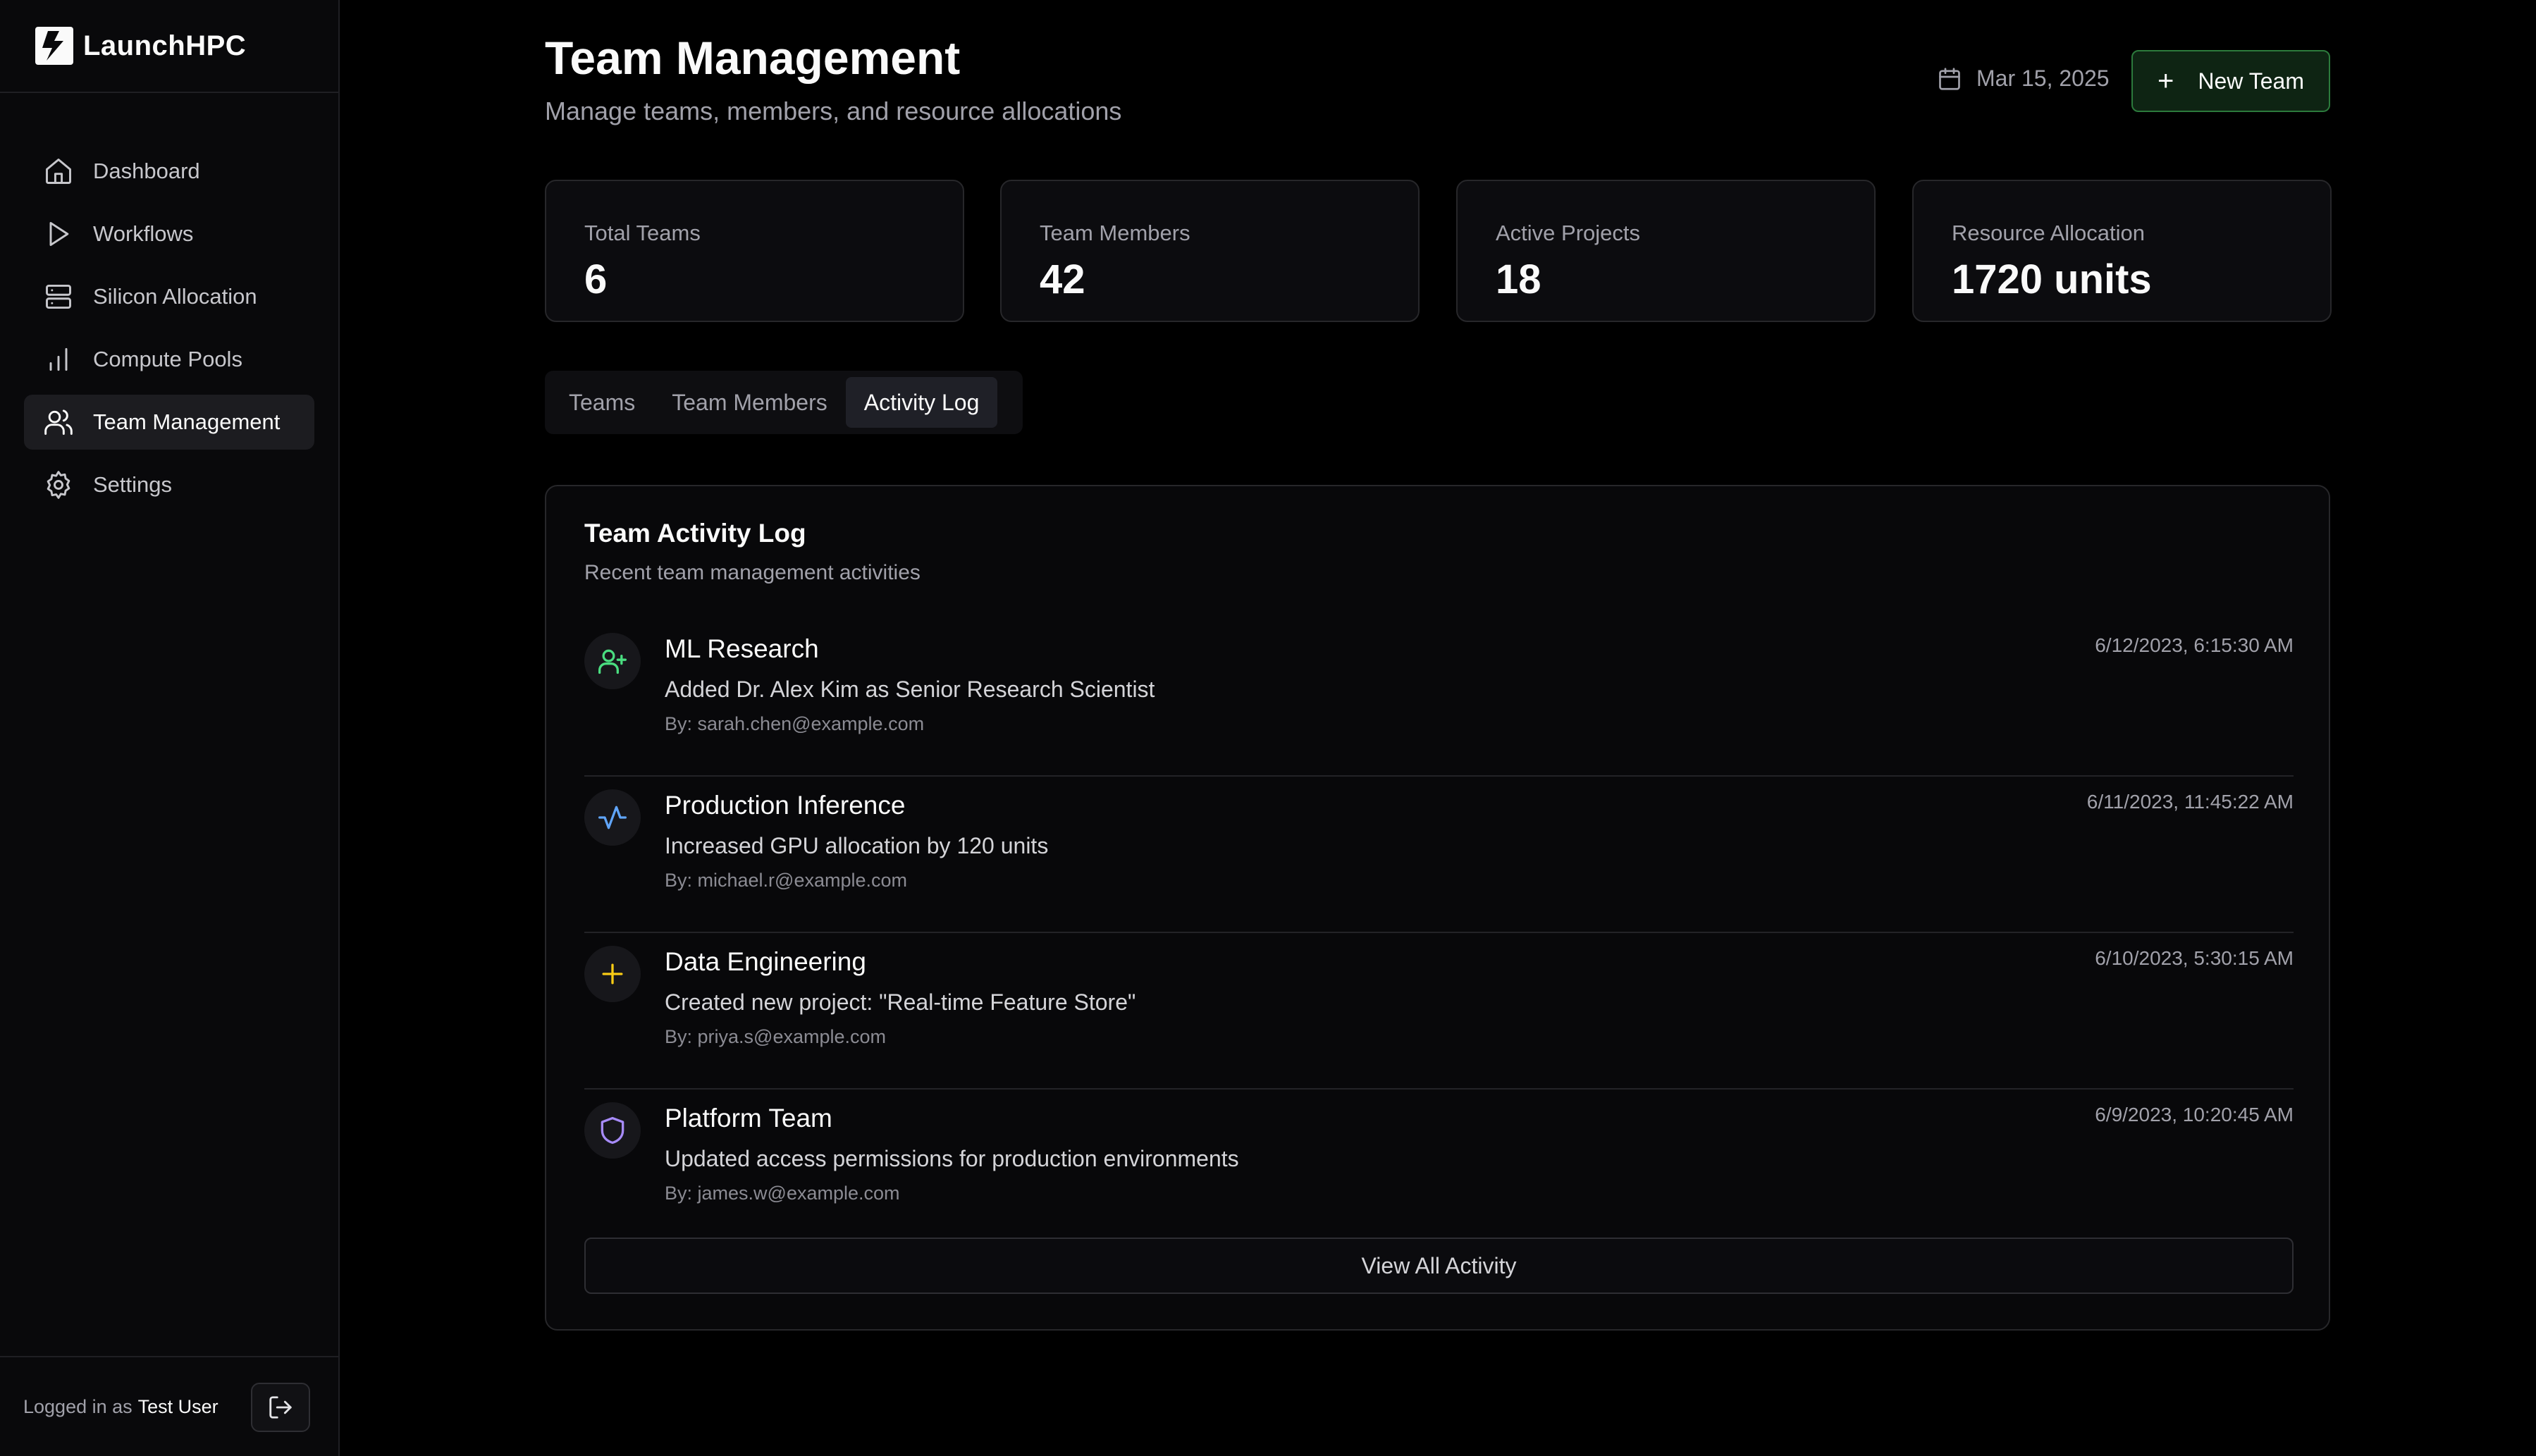 The width and height of the screenshot is (2536, 1456). I want to click on stat-value: 1720 units, so click(2052, 279).